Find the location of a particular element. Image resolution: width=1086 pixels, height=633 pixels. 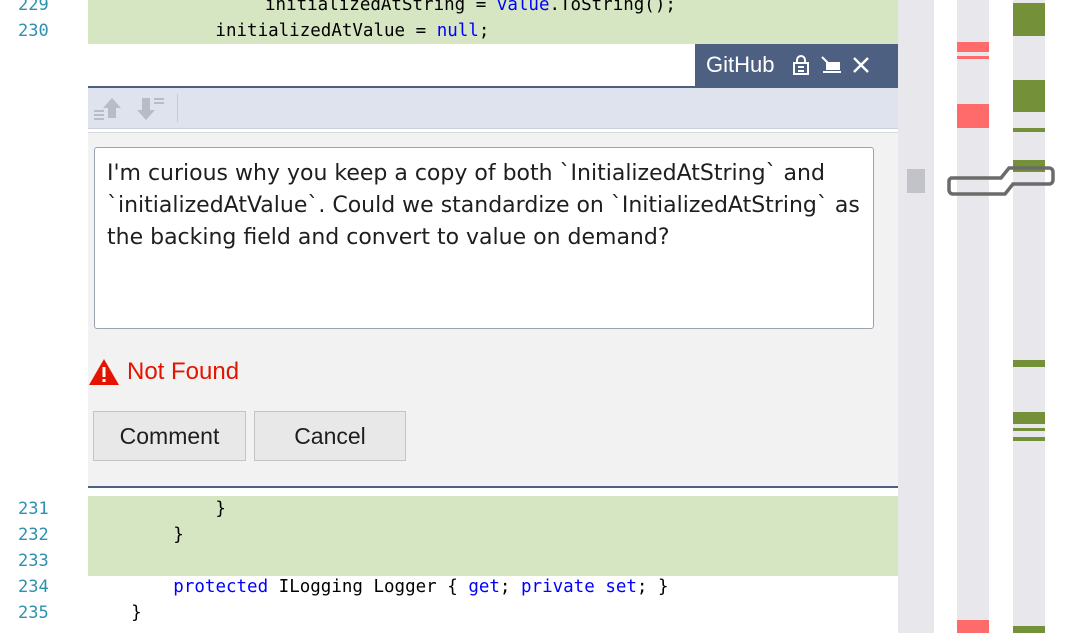

diff-overview-deleted is located at coordinates (973, 316).